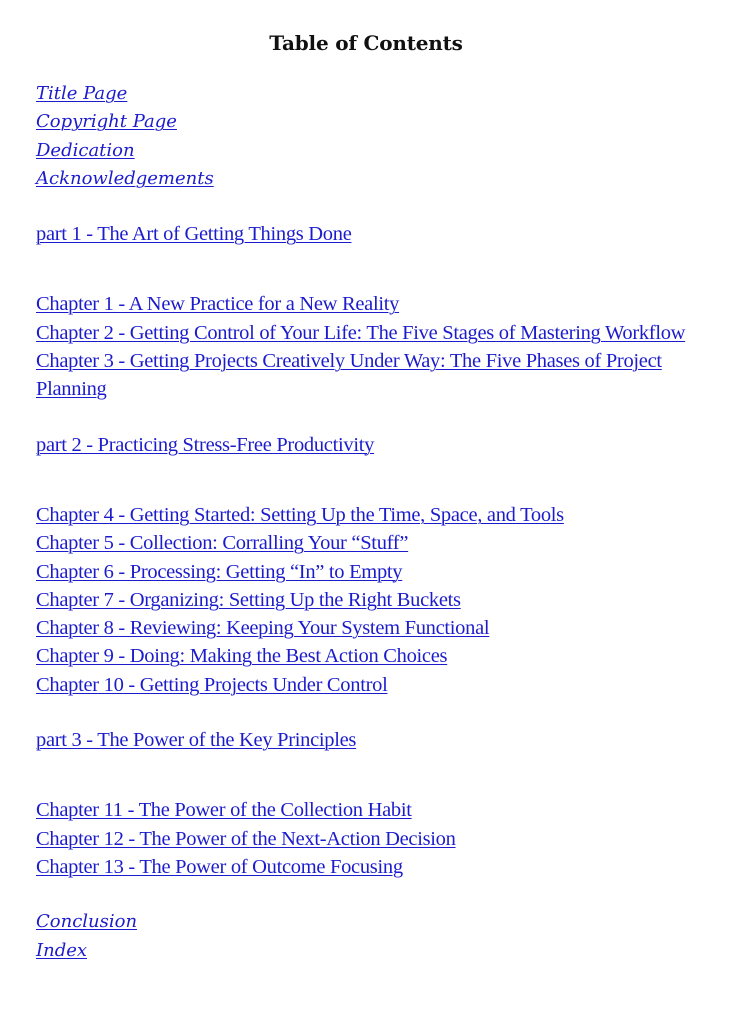 Image resolution: width=732 pixels, height=1024 pixels. I want to click on page-title: Table of Contents, so click(366, 43).